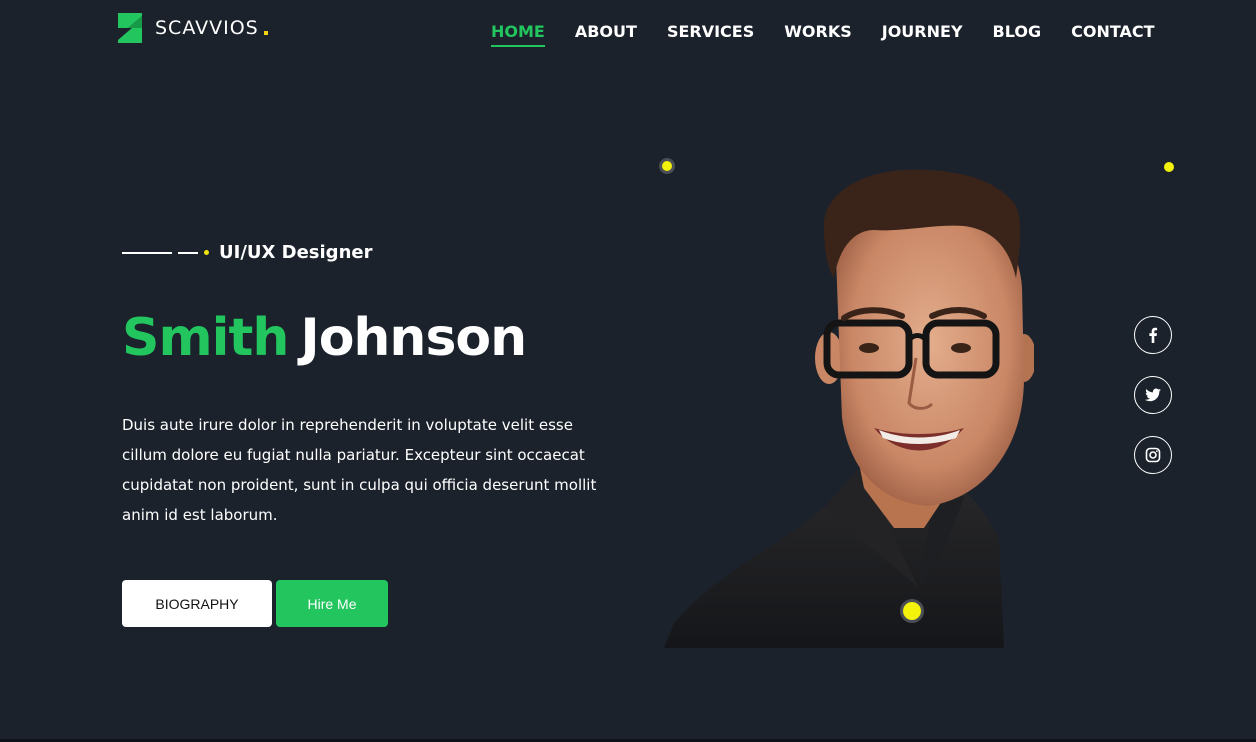 This screenshot has height=742, width=1256. Describe the element at coordinates (188, 252) in the screenshot. I see `role-divider-short` at that location.